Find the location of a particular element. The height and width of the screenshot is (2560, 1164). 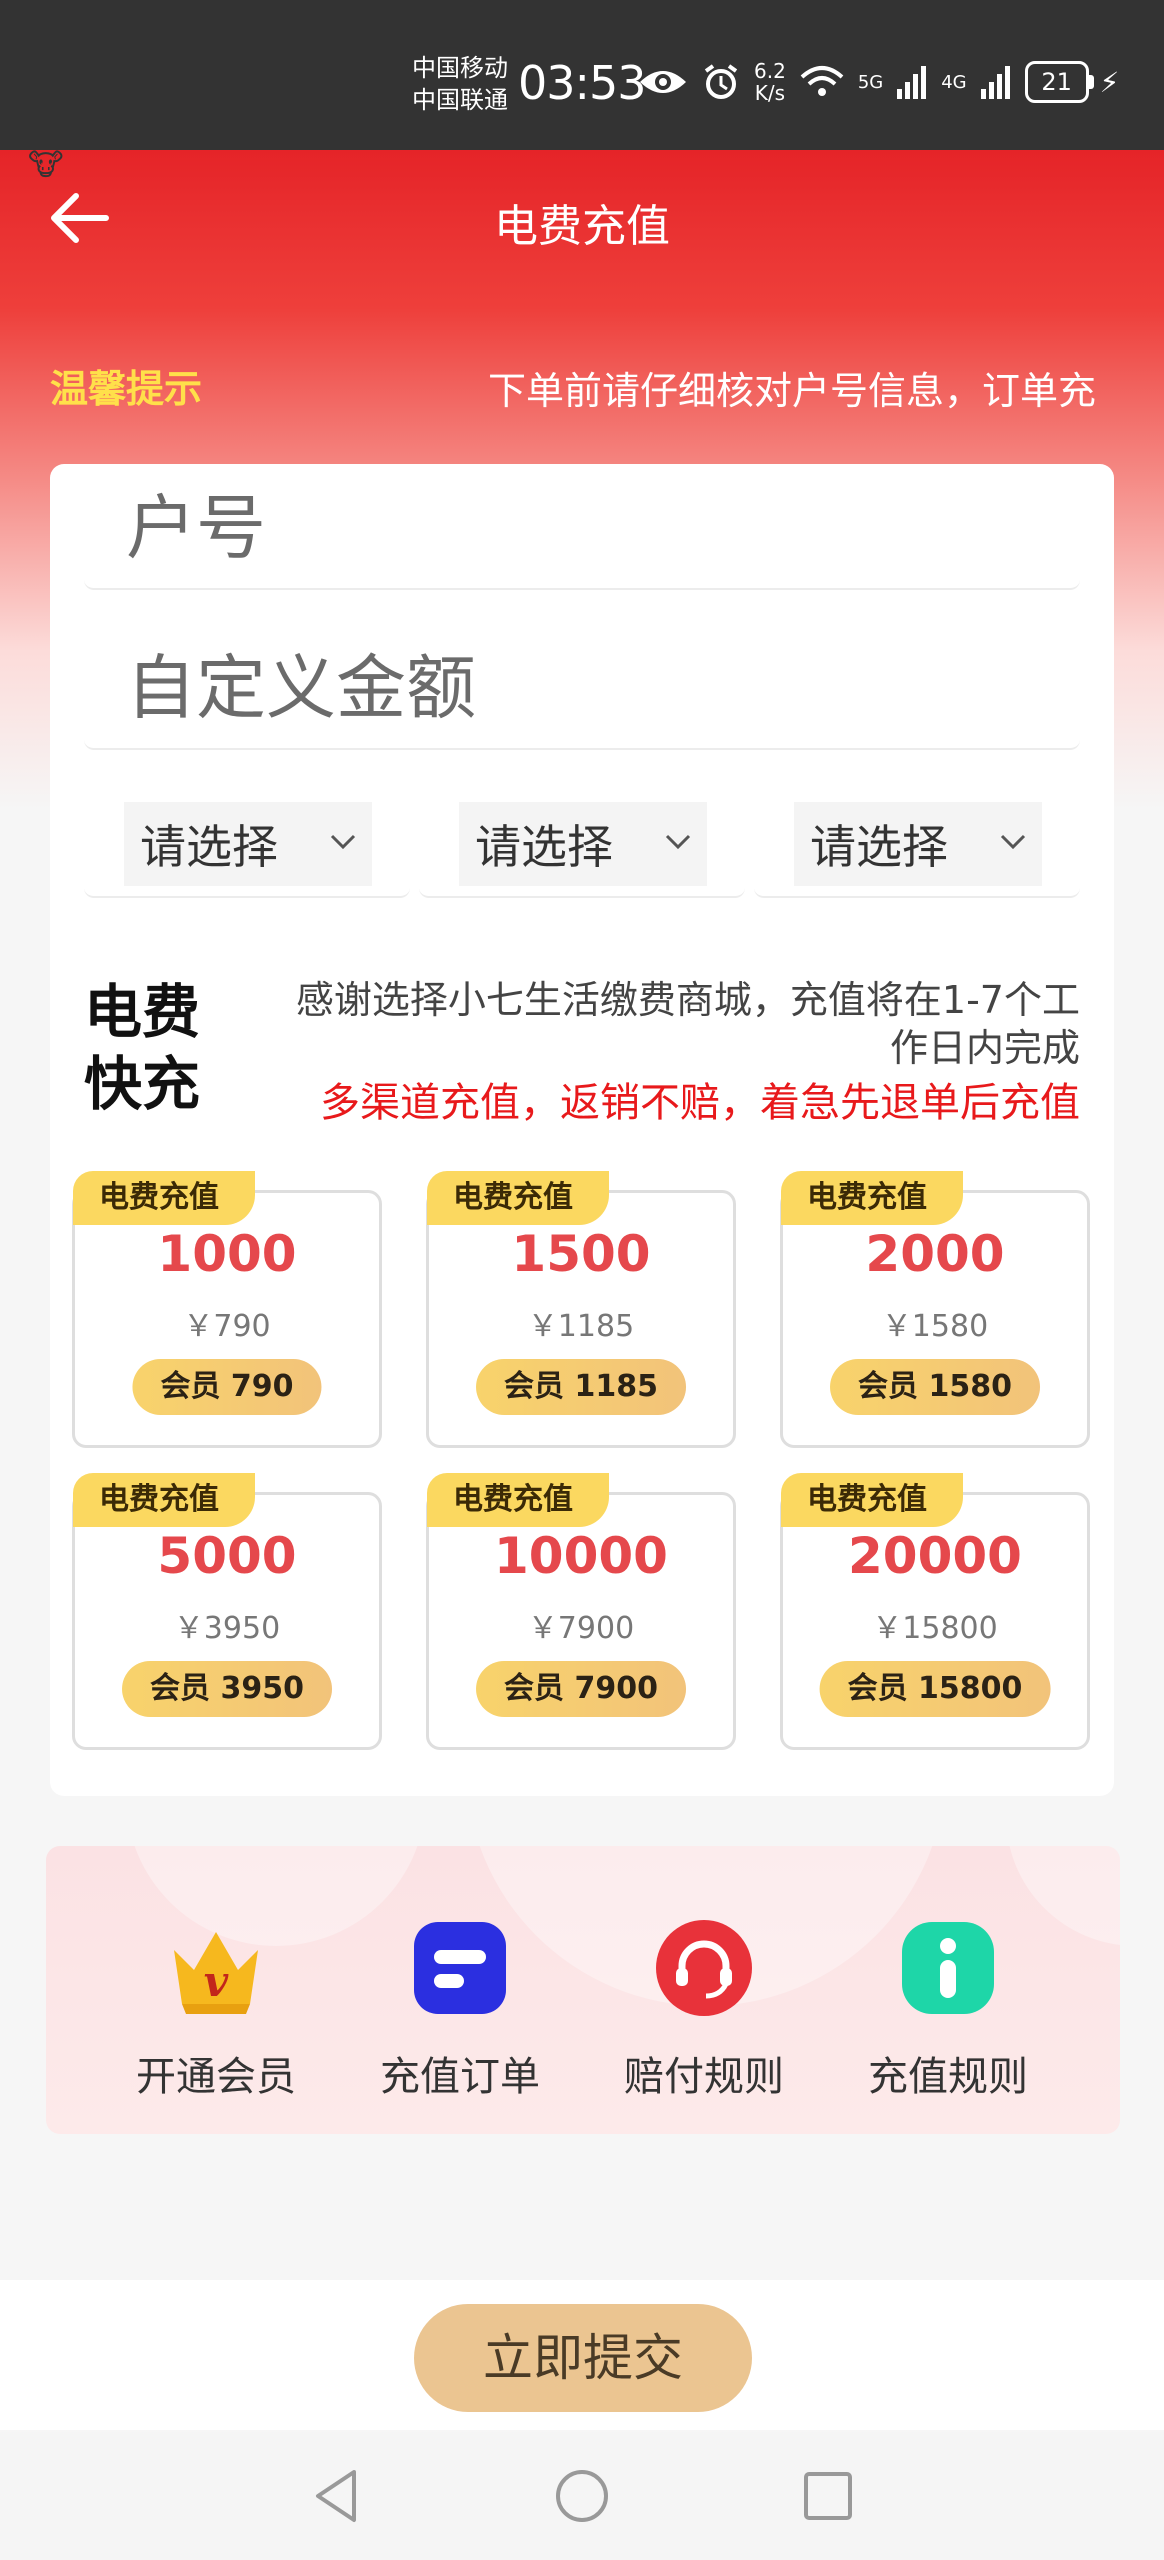

product-price: ￥7900 is located at coordinates (581, 1628).